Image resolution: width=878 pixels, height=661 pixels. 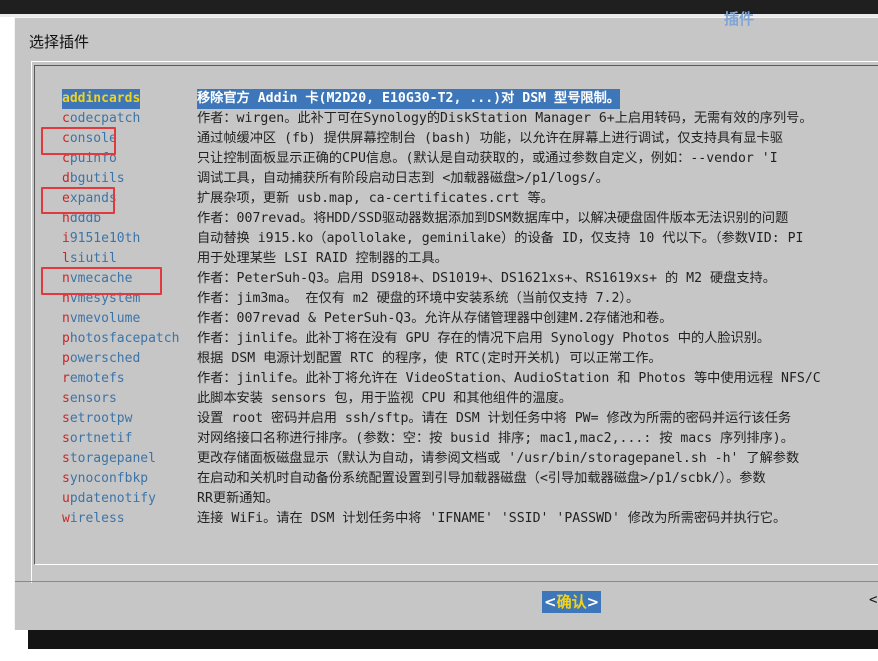 I want to click on addon-name: nvmecache, so click(x=97, y=279).